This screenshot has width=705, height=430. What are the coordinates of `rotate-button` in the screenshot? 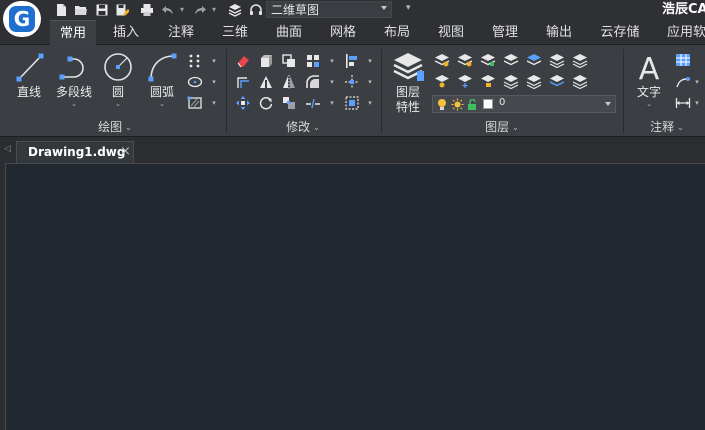 It's located at (266, 103).